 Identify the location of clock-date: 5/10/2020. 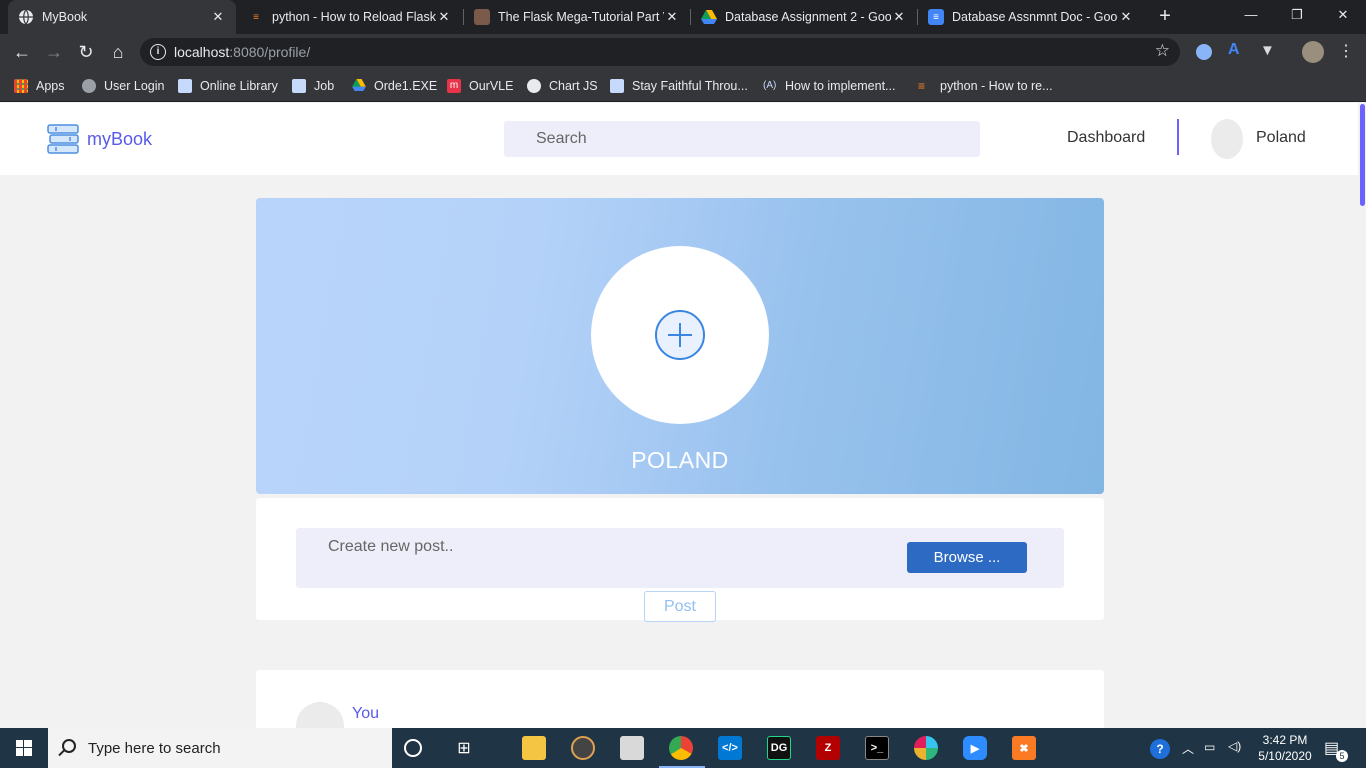
(1285, 756).